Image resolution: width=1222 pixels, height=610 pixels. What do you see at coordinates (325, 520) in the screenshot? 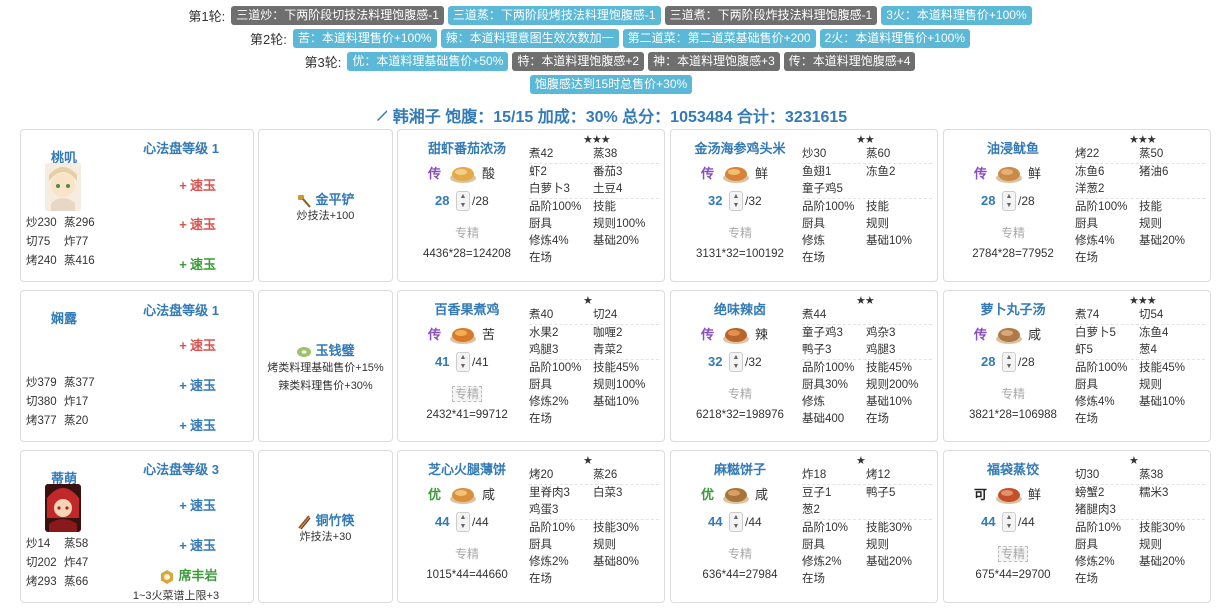
I see `equip-name: 铜竹筷` at bounding box center [325, 520].